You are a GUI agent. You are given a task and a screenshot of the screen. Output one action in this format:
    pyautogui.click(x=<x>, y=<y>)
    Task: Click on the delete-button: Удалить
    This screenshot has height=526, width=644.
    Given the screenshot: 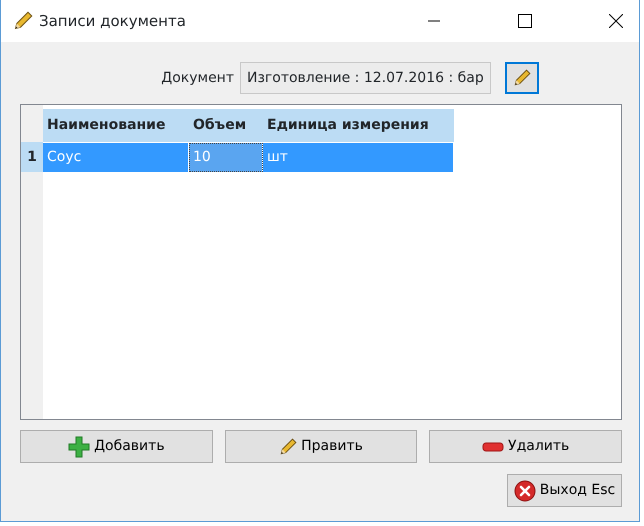 What is the action you would take?
    pyautogui.click(x=525, y=446)
    